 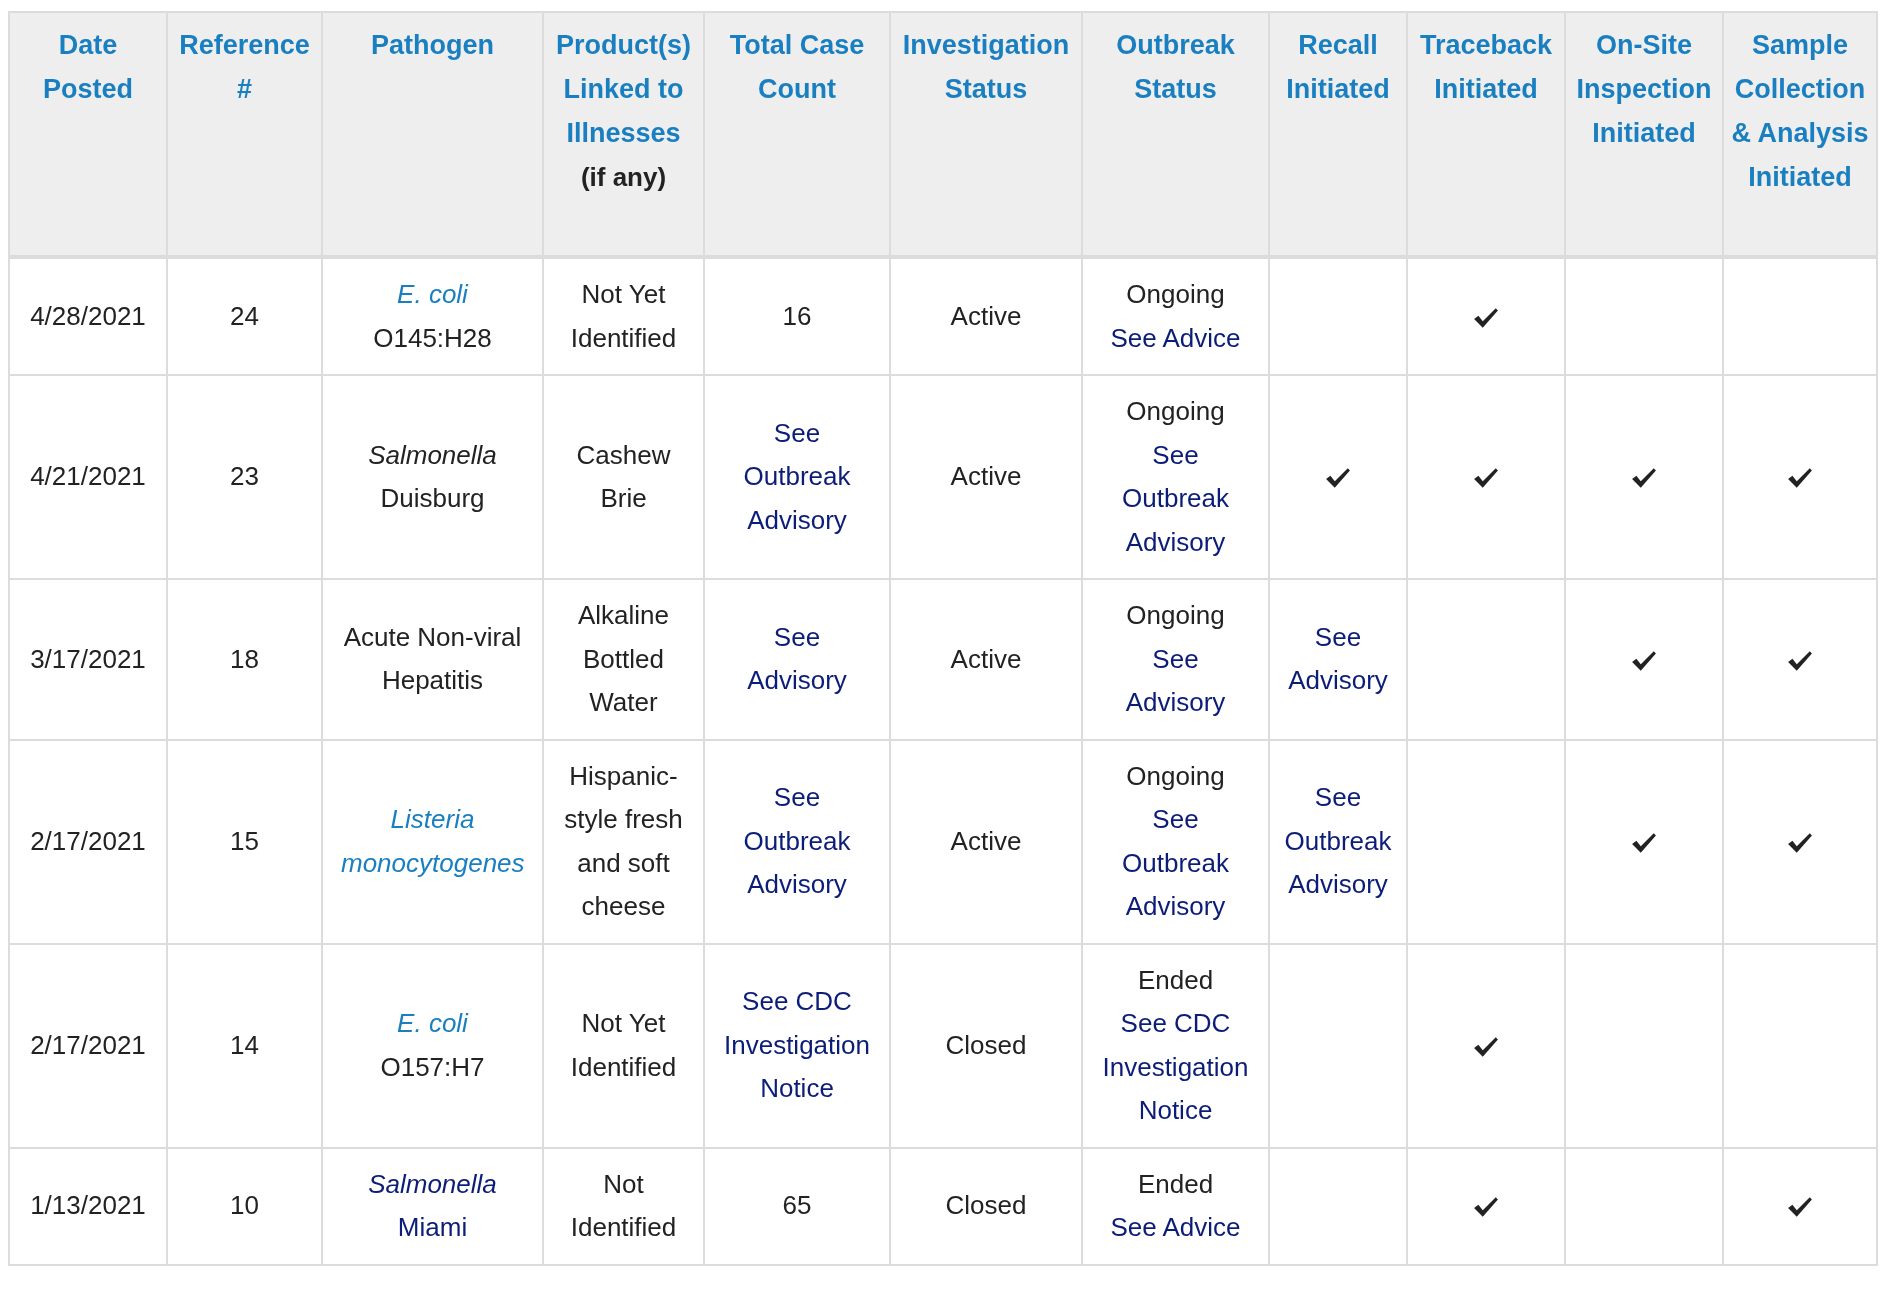 I want to click on cell-text: Salmonella, so click(x=432, y=455).